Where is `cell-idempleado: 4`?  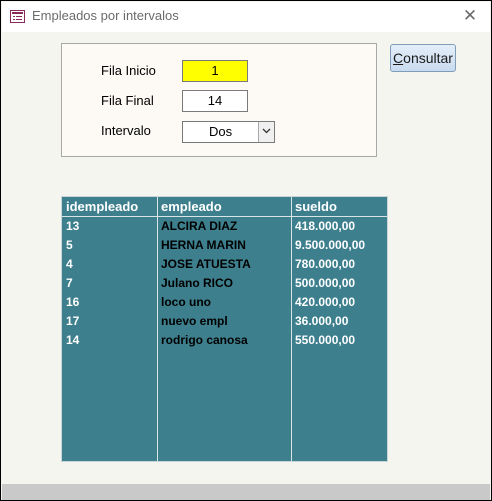
cell-idempleado: 4 is located at coordinates (69, 264).